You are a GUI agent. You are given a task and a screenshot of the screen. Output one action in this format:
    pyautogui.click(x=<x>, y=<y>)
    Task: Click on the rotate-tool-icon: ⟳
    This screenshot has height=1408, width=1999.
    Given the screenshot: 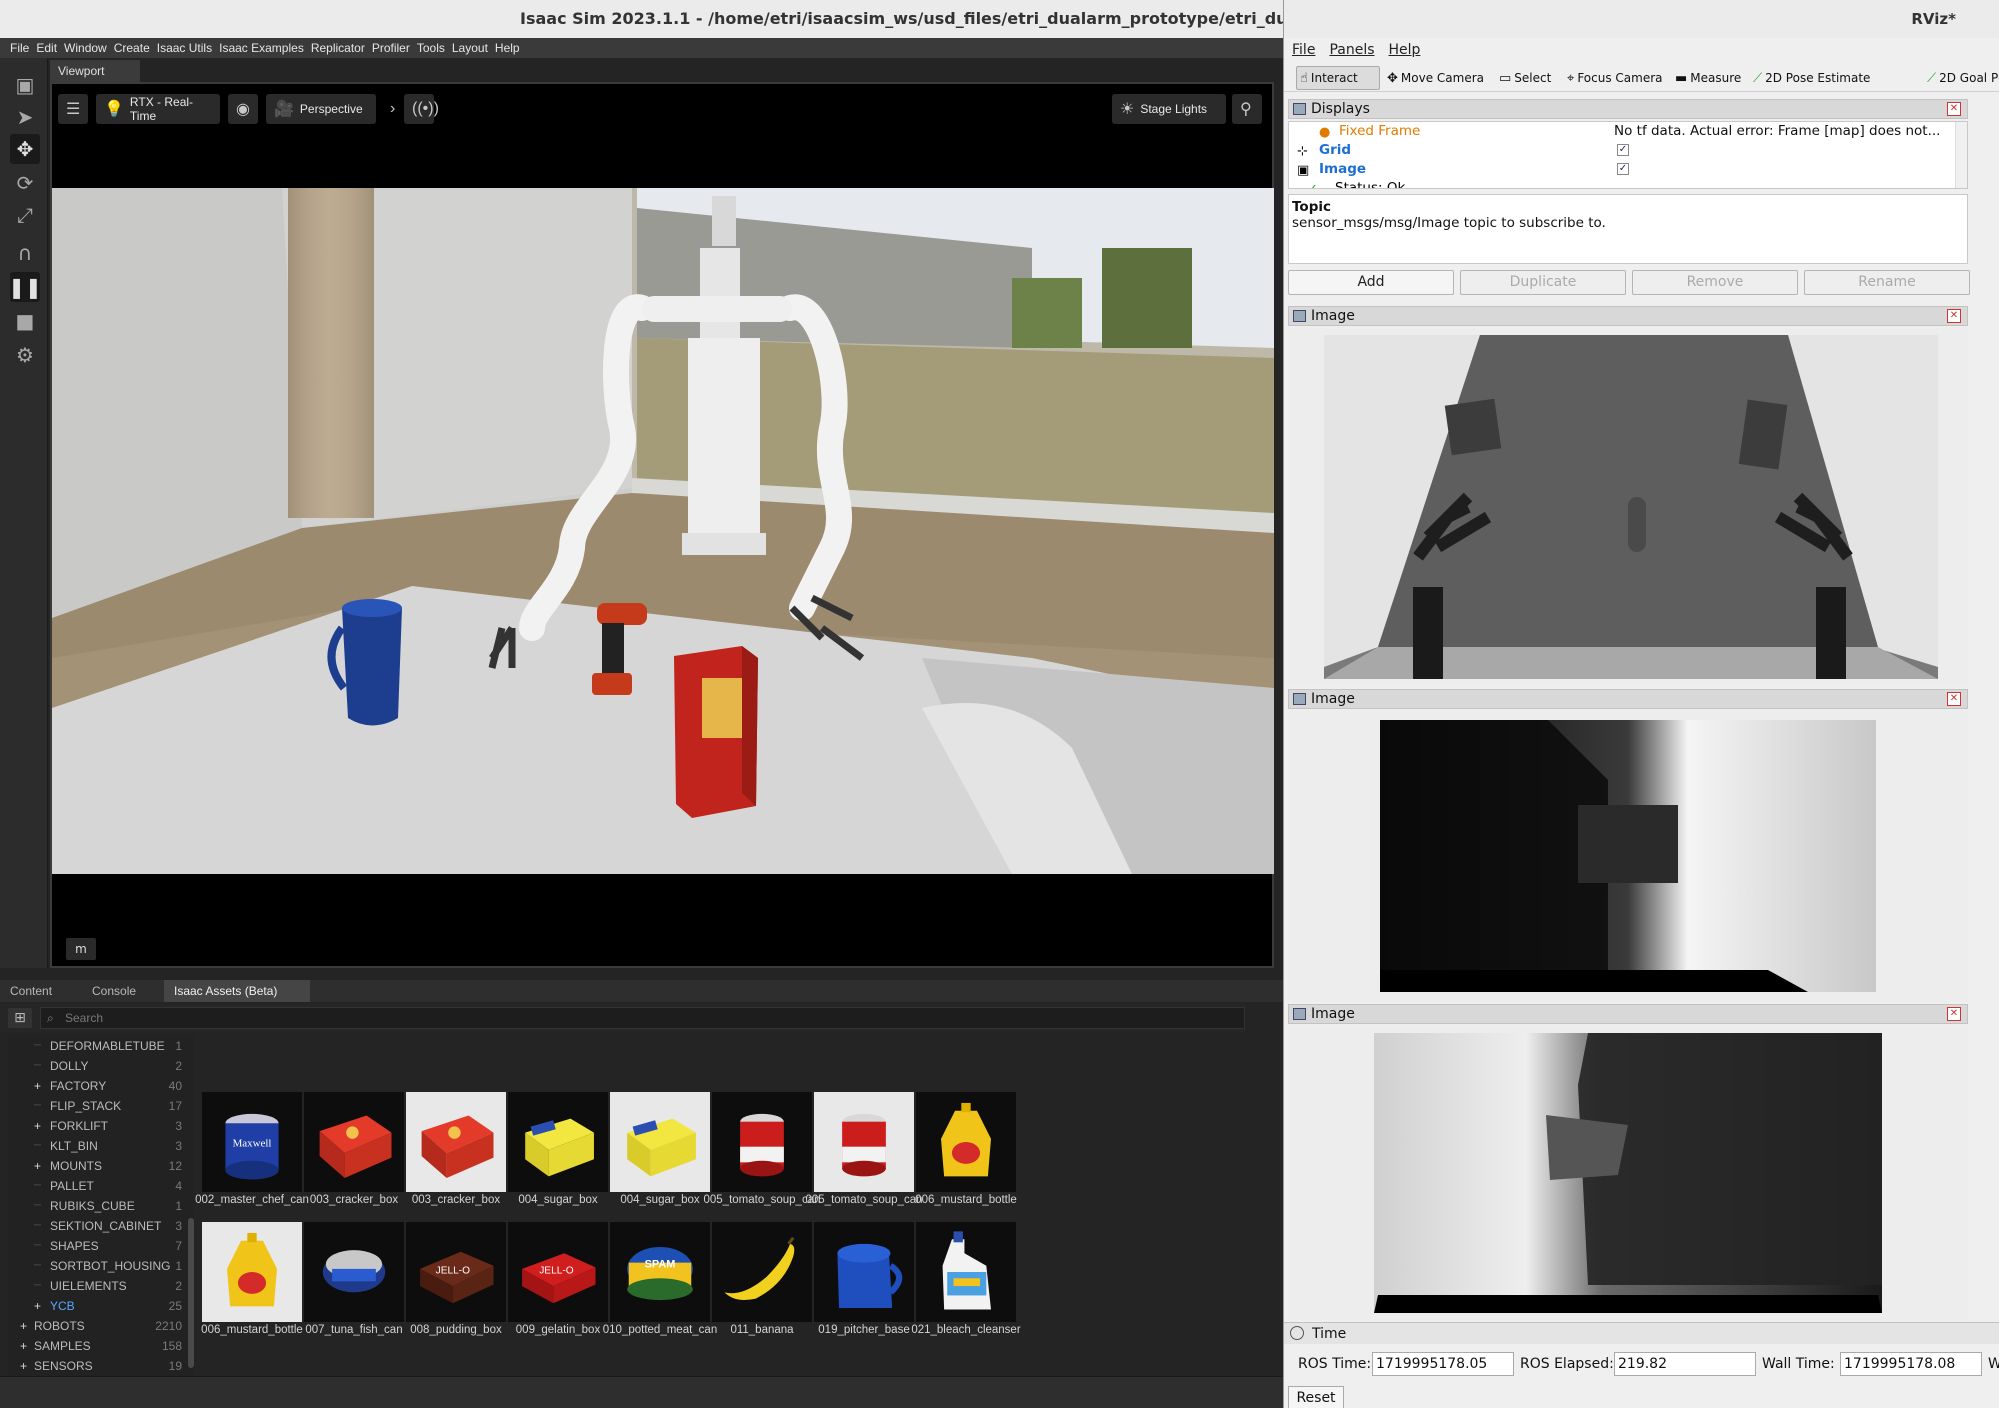 What is the action you would take?
    pyautogui.click(x=25, y=183)
    